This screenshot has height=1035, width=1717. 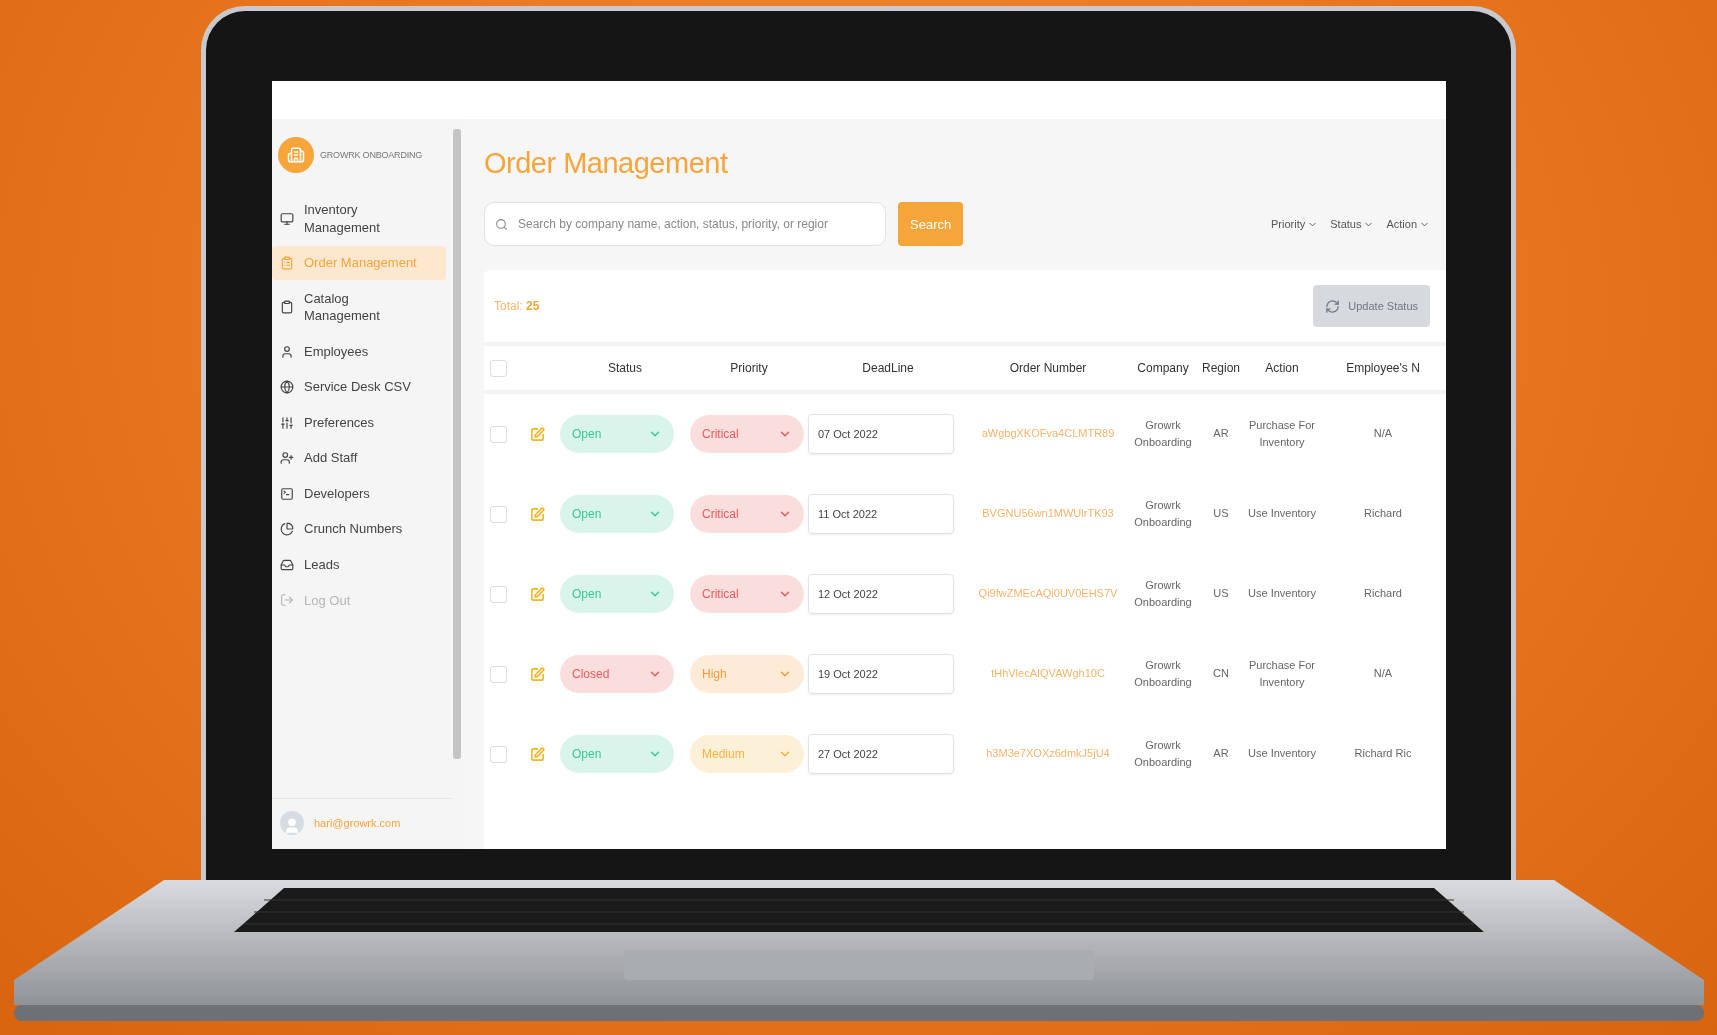 I want to click on sidebar-item: Leads, so click(x=359, y=565).